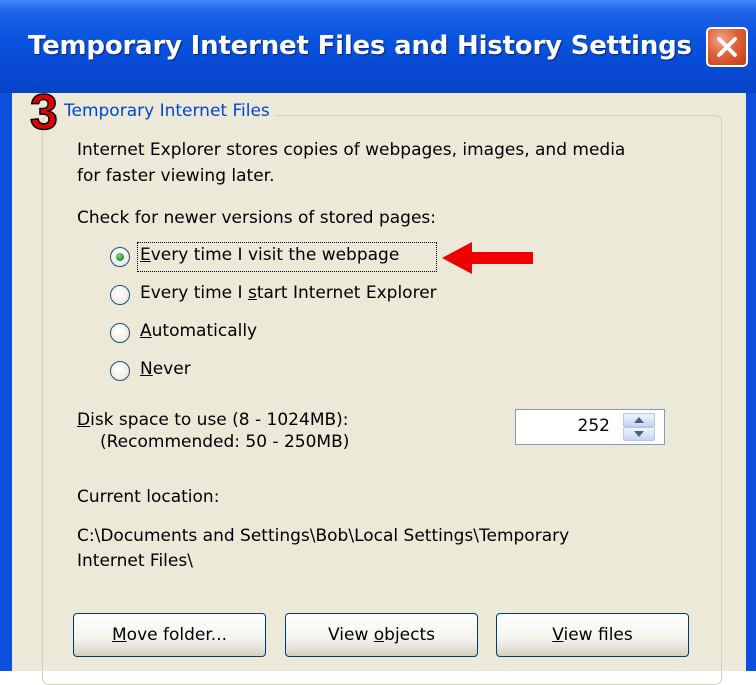  What do you see at coordinates (148, 497) in the screenshot?
I see `current-location-label: Current location:` at bounding box center [148, 497].